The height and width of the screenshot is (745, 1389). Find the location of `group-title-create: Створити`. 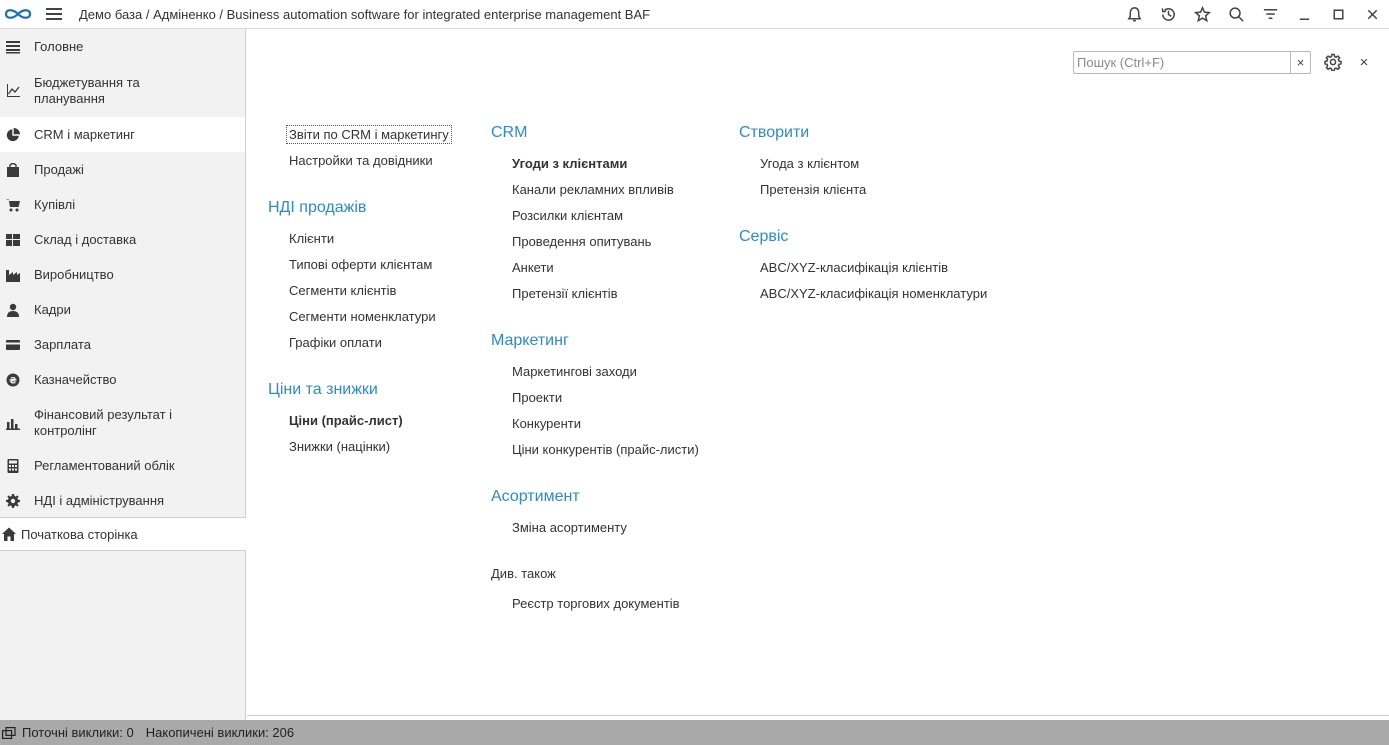

group-title-create: Створити is located at coordinates (774, 132).